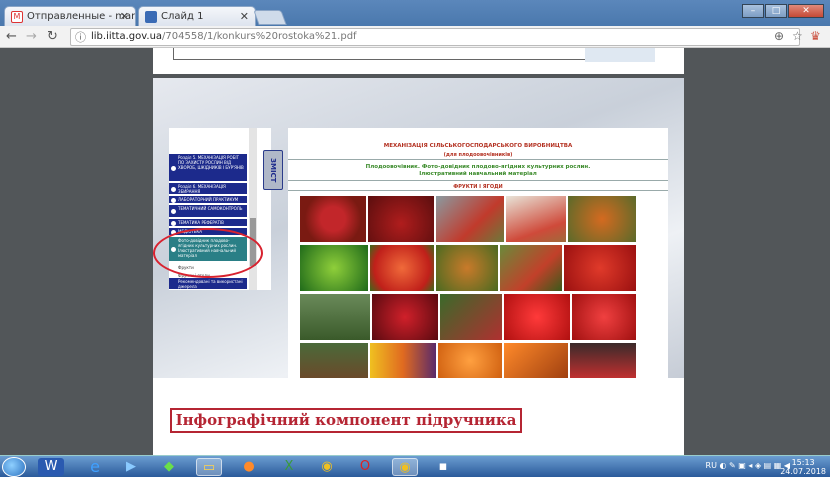 The image size is (830, 477). I want to click on info-icon: ⓘ, so click(80, 38).